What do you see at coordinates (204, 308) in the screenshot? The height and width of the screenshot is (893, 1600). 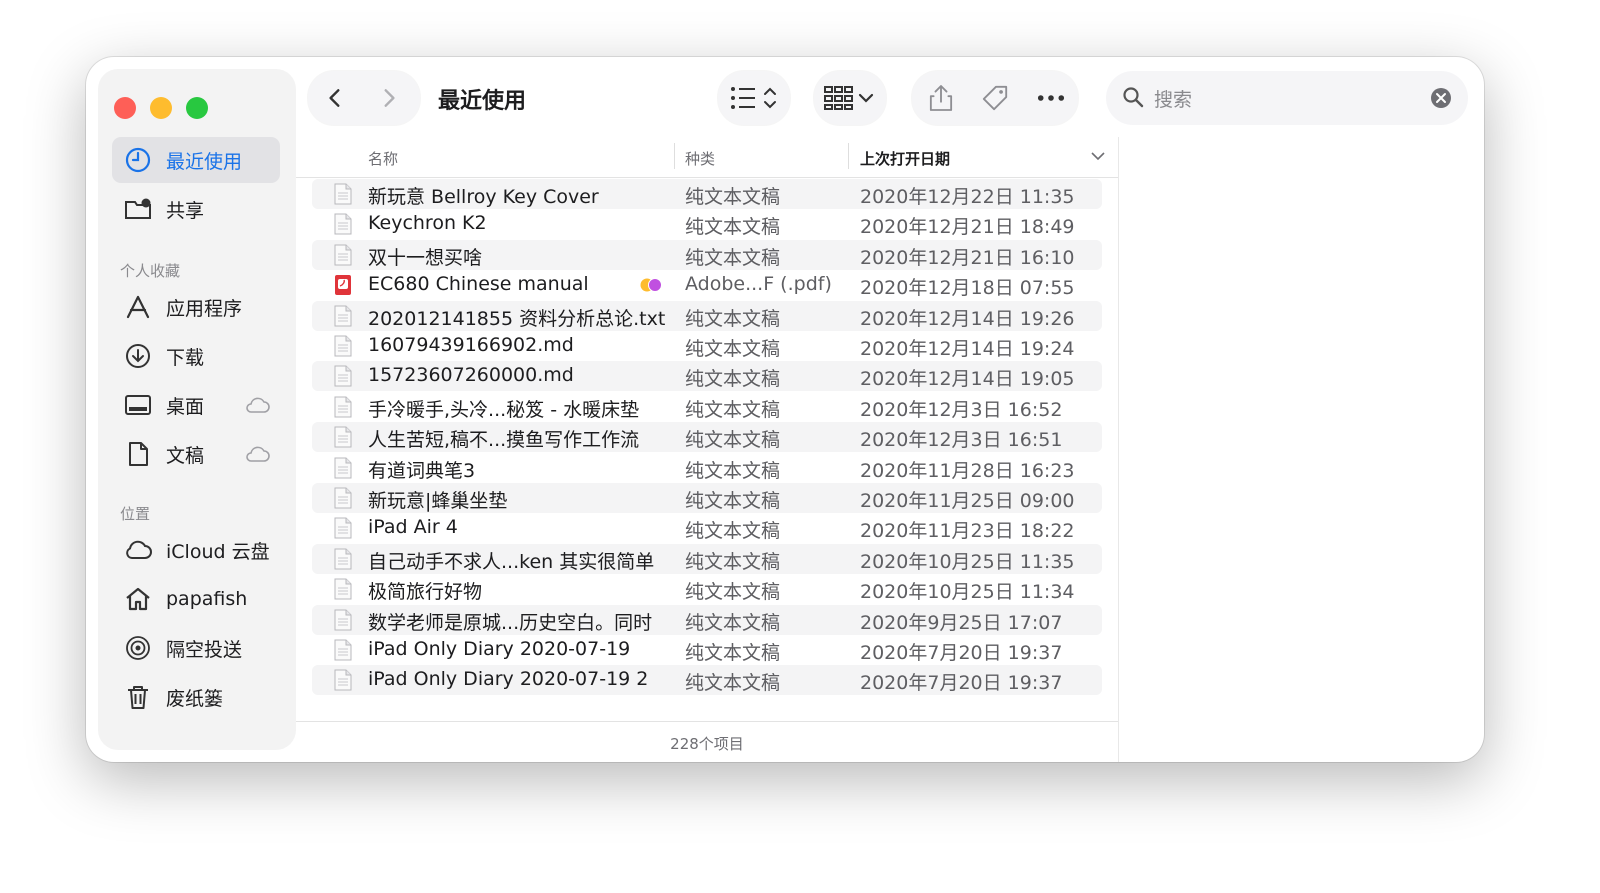 I see `sidebar-item-label: 应用程序` at bounding box center [204, 308].